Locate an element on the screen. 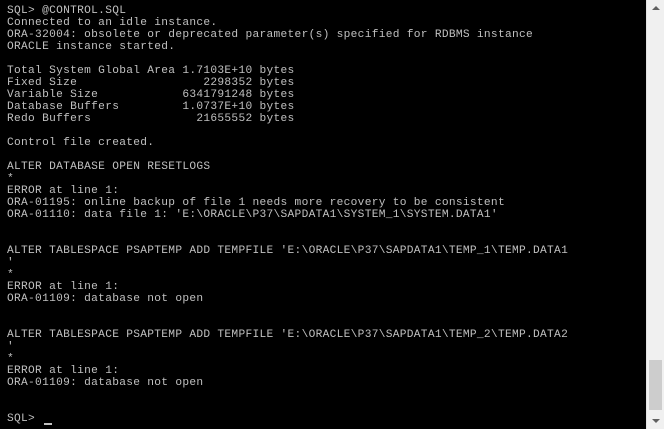  chevron-up-icon is located at coordinates (656, 8).